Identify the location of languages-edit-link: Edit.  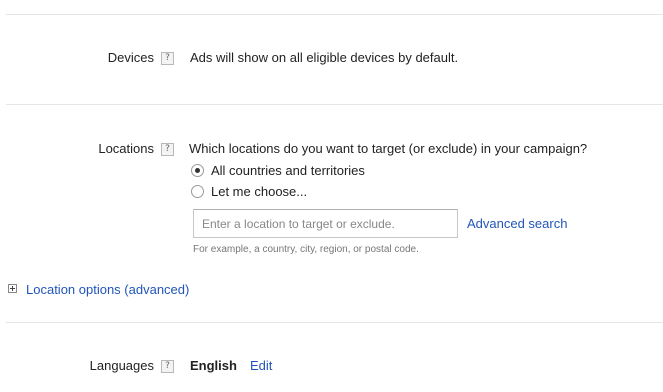
(261, 365).